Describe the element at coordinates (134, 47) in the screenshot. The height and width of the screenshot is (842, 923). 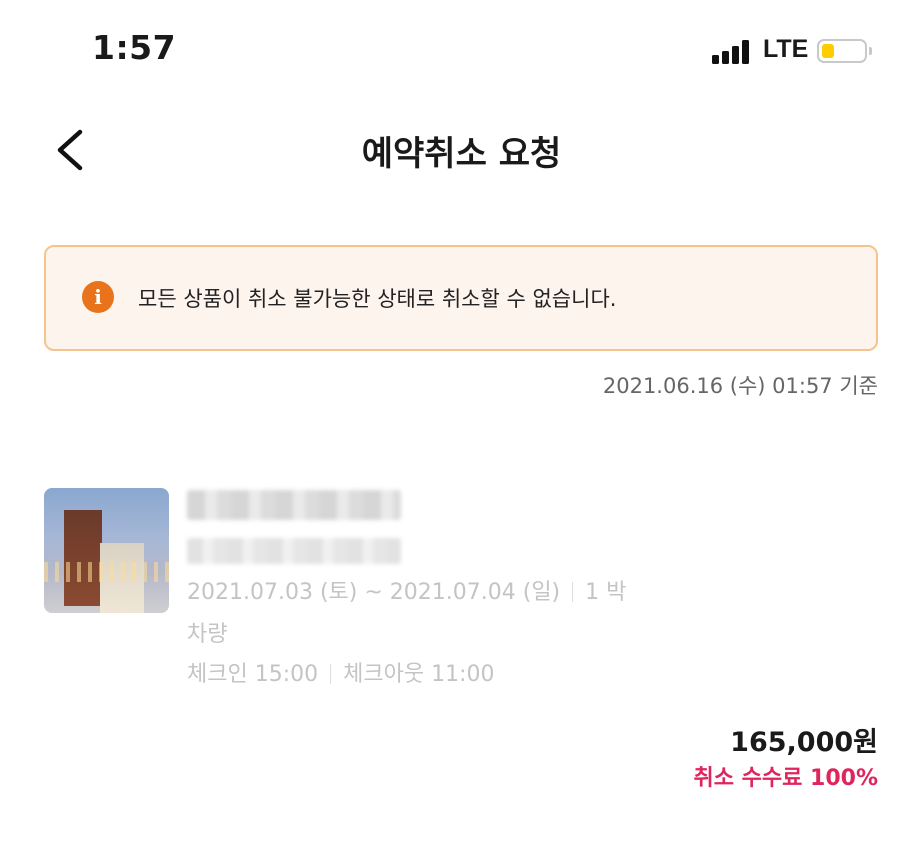
I see `status-time: 1:57` at that location.